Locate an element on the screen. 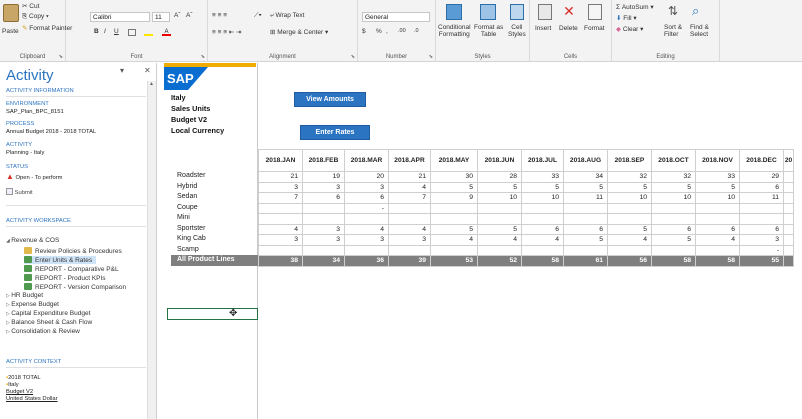 The height and width of the screenshot is (419, 802). underline-button: U is located at coordinates (116, 31).